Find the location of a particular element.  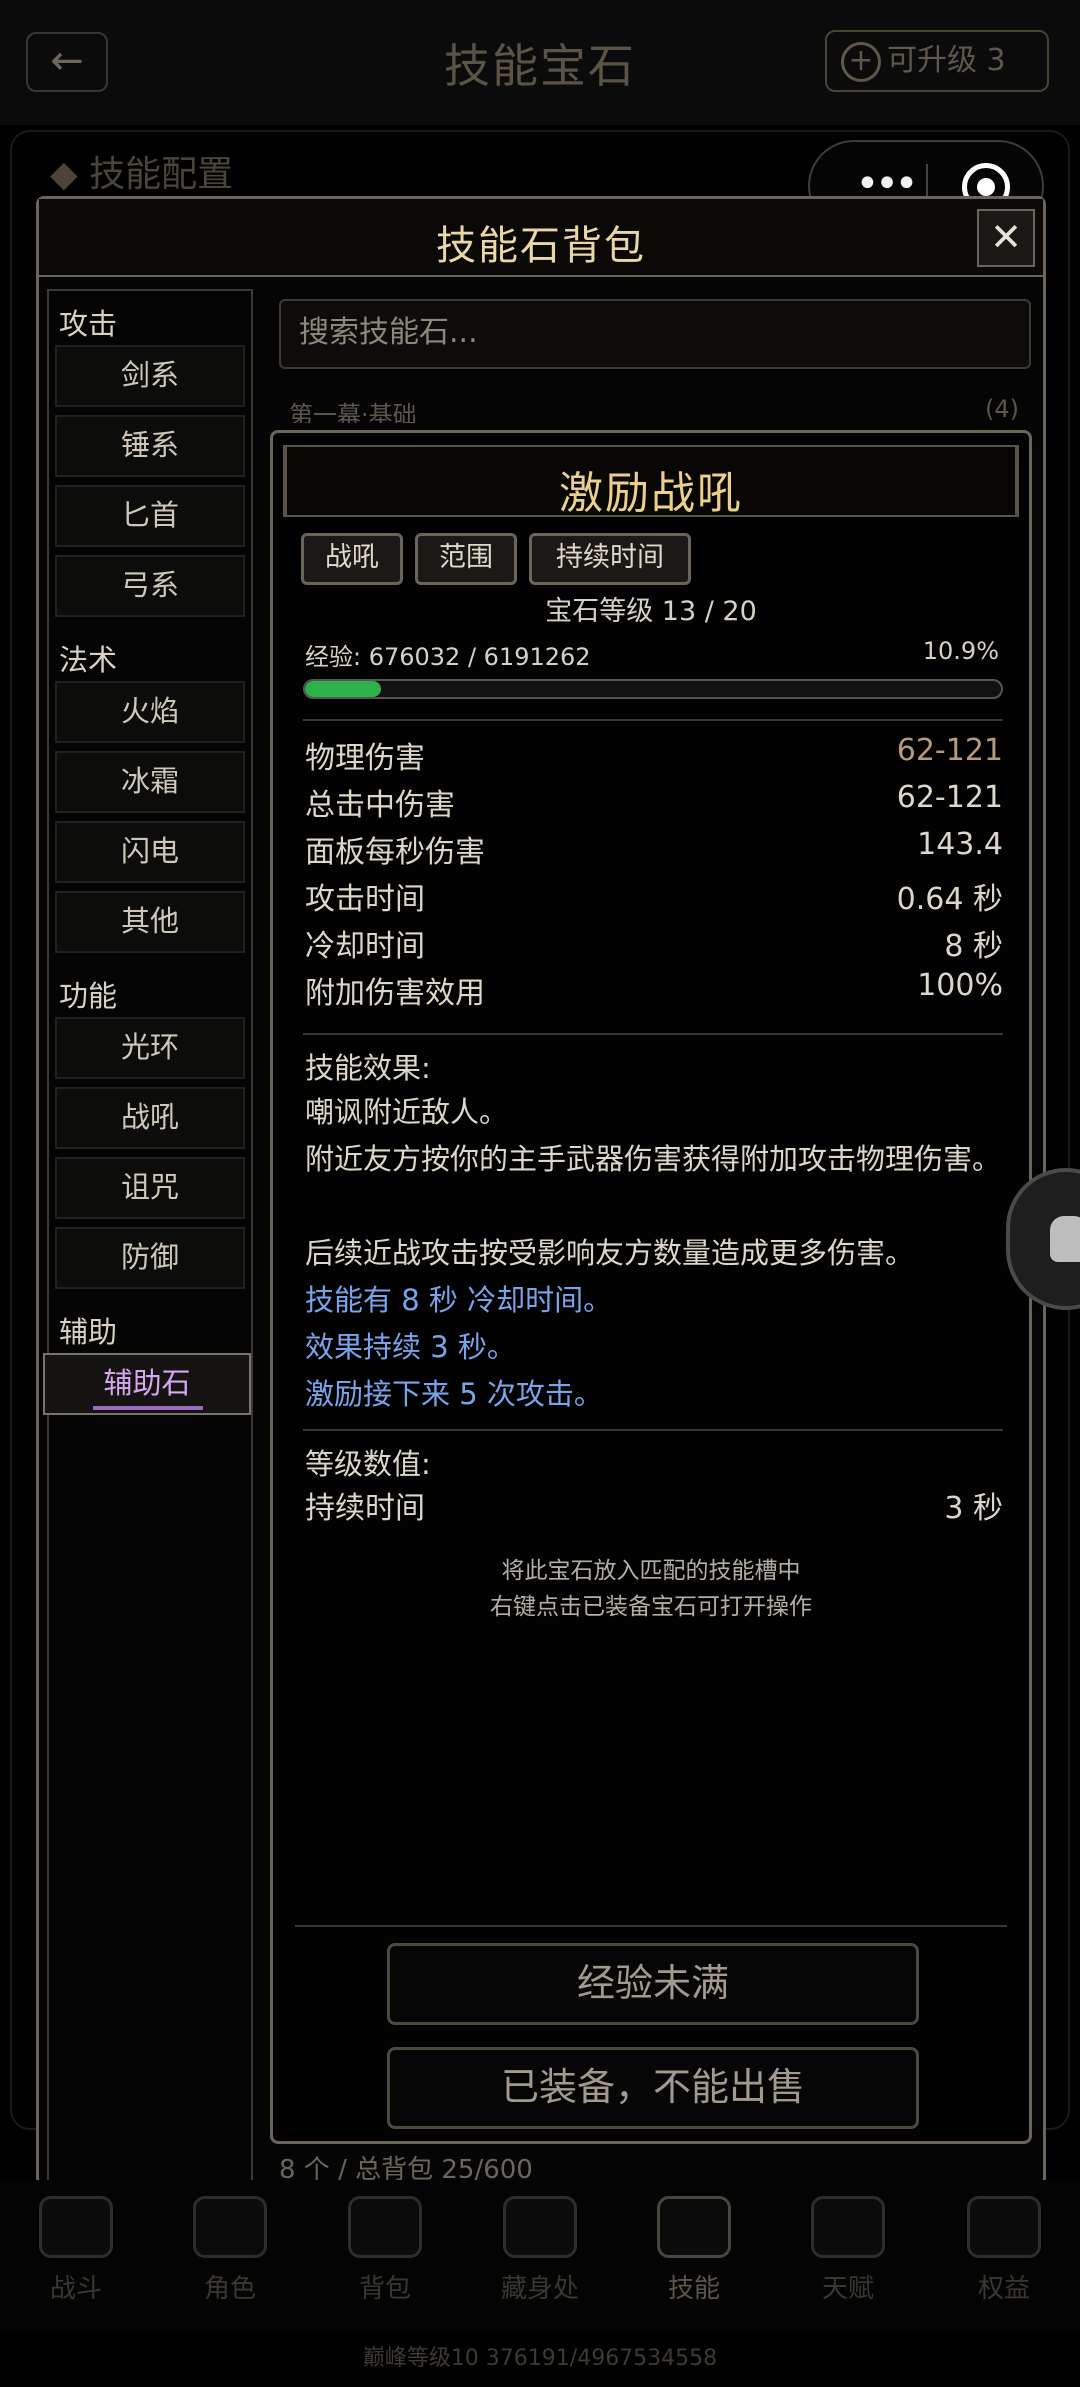

level-value-row: 持续时间 3 秒 is located at coordinates (654, 1506).